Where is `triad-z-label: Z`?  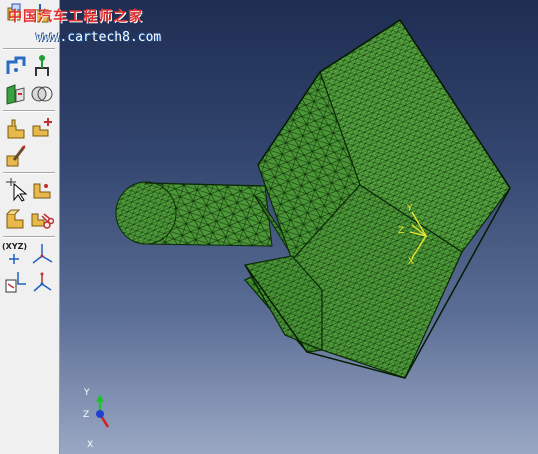
triad-z-label: Z is located at coordinates (86, 415).